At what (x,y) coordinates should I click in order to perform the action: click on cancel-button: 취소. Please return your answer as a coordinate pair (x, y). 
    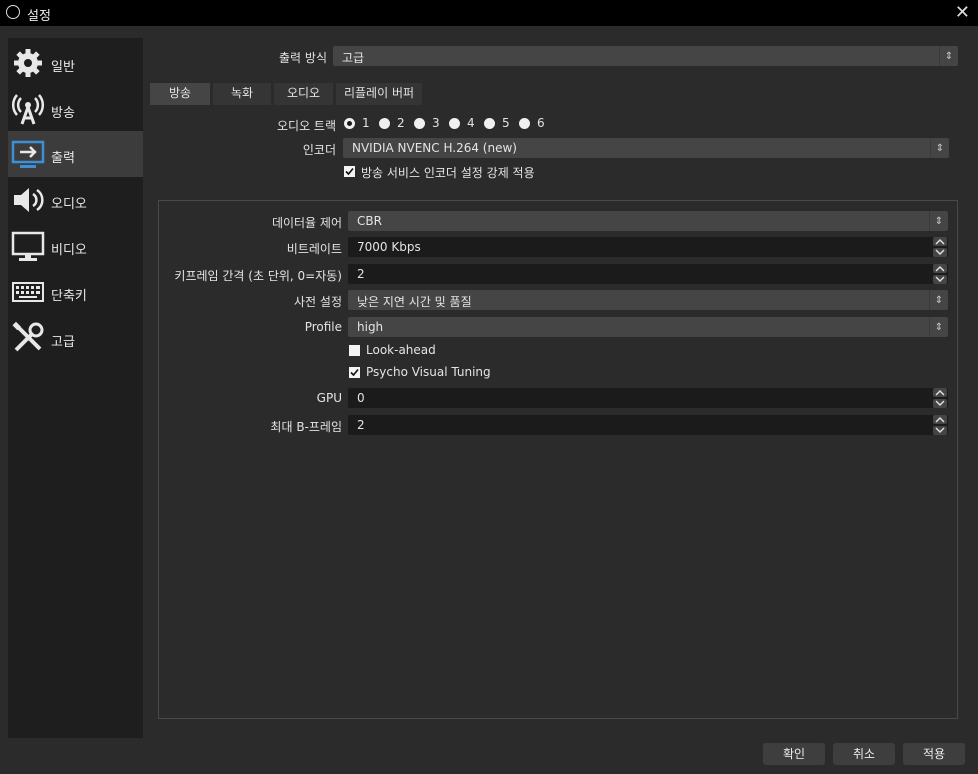
    Looking at the image, I should click on (864, 754).